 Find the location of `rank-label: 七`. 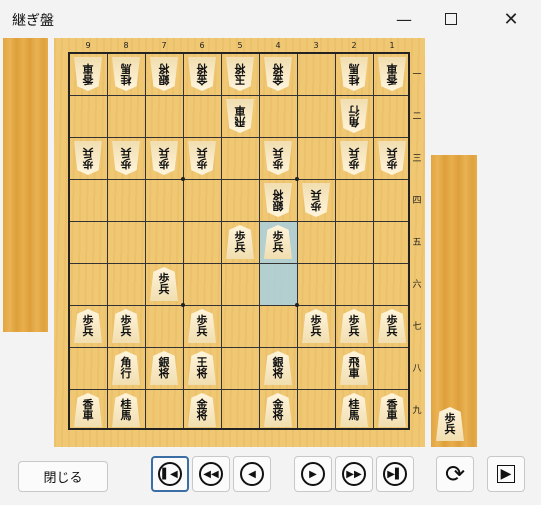

rank-label: 七 is located at coordinates (417, 327).